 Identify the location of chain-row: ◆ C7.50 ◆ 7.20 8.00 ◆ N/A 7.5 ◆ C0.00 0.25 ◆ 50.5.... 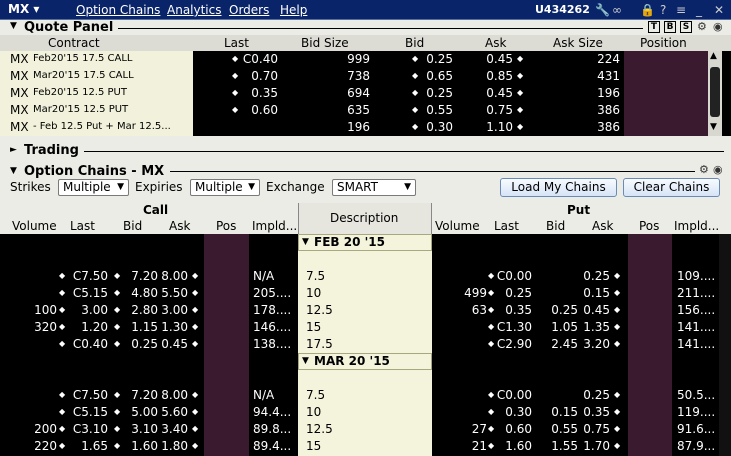
(365, 395).